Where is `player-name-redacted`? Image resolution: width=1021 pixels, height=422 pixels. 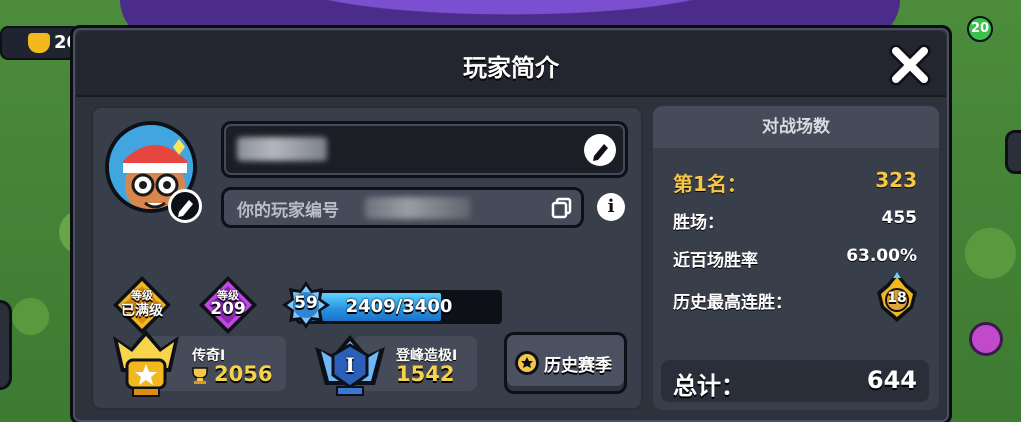
player-name-redacted is located at coordinates (282, 149).